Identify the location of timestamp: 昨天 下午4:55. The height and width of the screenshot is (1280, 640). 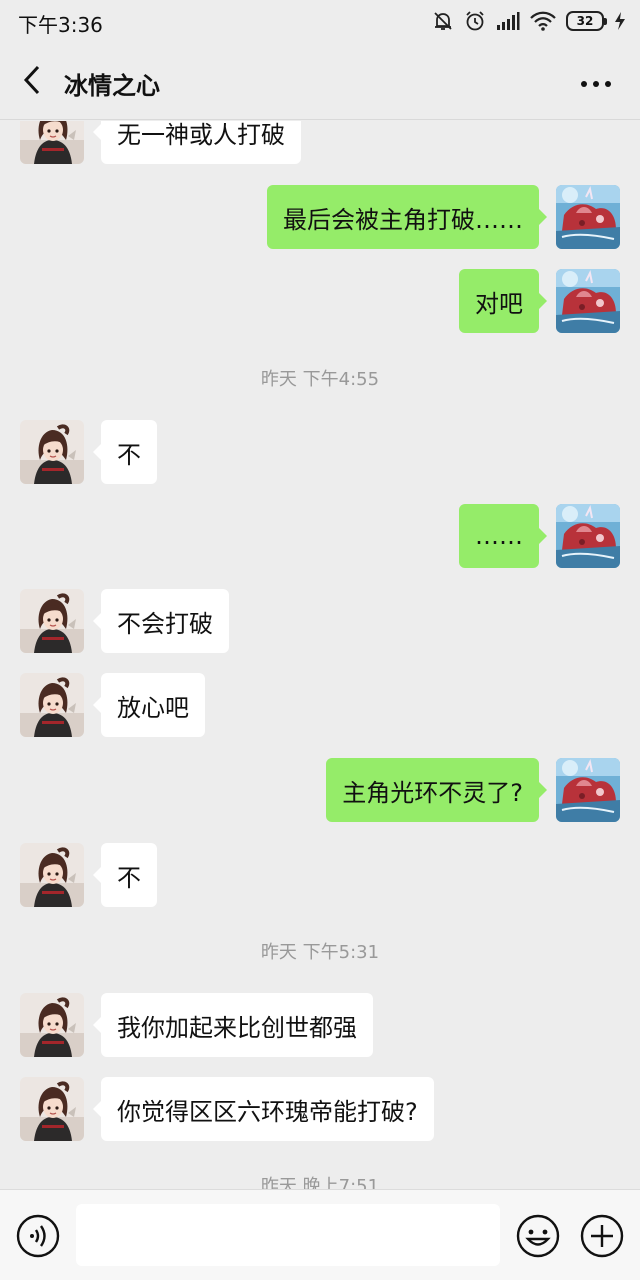
(320, 379).